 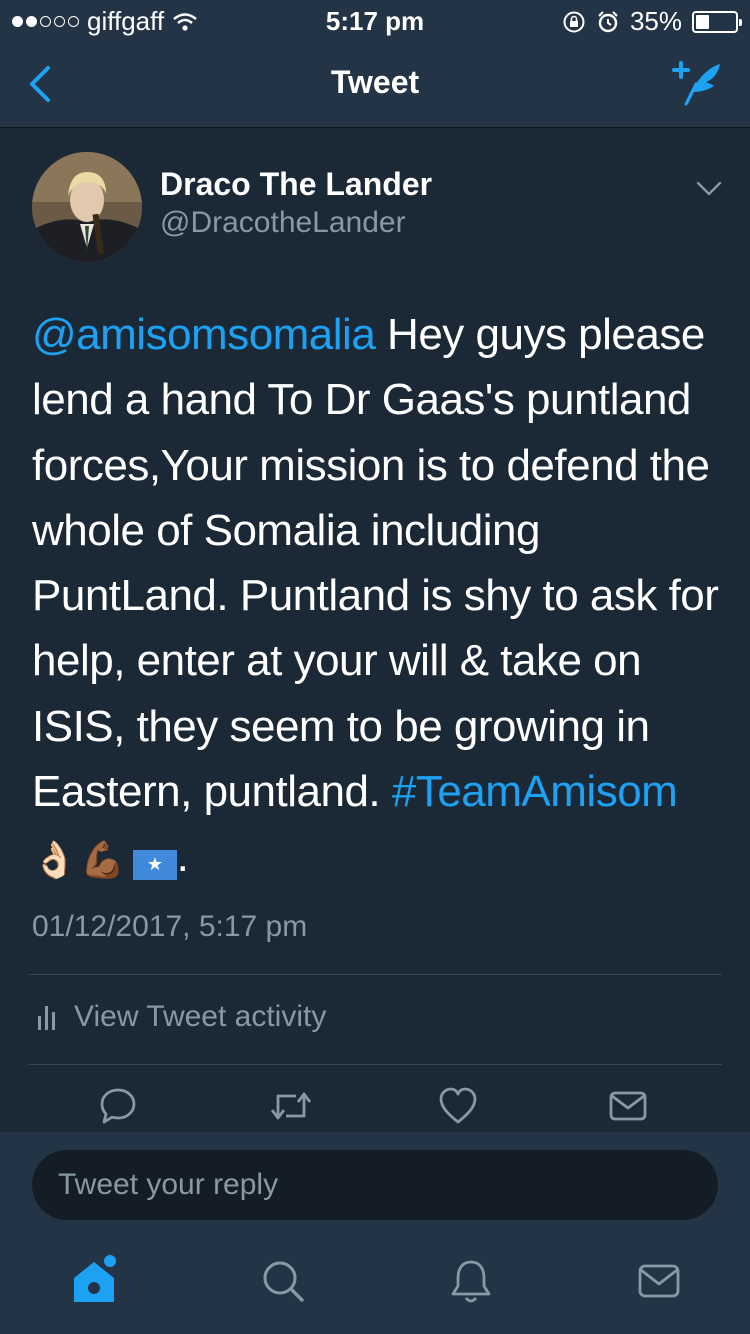 I want to click on muscle-emoji: 💪🏾, so click(x=102, y=859).